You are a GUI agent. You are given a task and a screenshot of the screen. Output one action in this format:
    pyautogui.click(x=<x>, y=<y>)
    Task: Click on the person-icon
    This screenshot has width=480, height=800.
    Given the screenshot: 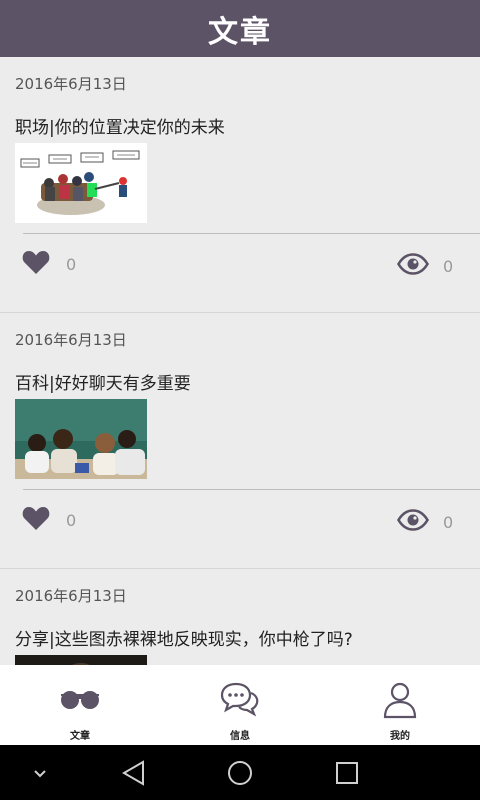 What is the action you would take?
    pyautogui.click(x=400, y=702)
    